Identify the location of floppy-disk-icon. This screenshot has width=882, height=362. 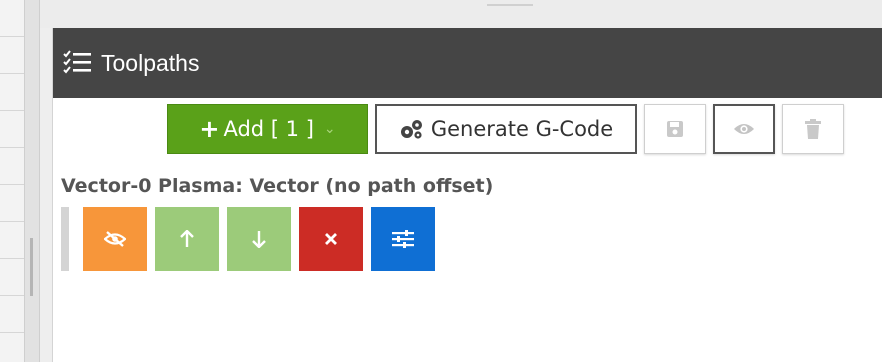
(675, 129).